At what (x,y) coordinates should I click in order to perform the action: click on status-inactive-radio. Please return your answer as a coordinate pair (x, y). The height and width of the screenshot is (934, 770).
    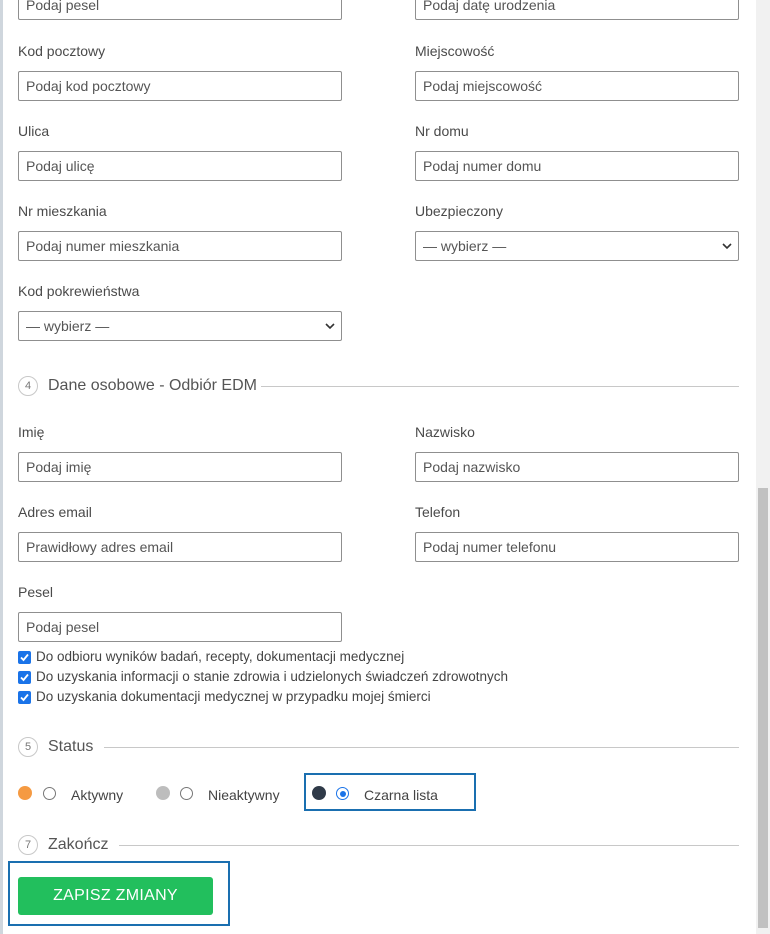
    Looking at the image, I should click on (186, 793).